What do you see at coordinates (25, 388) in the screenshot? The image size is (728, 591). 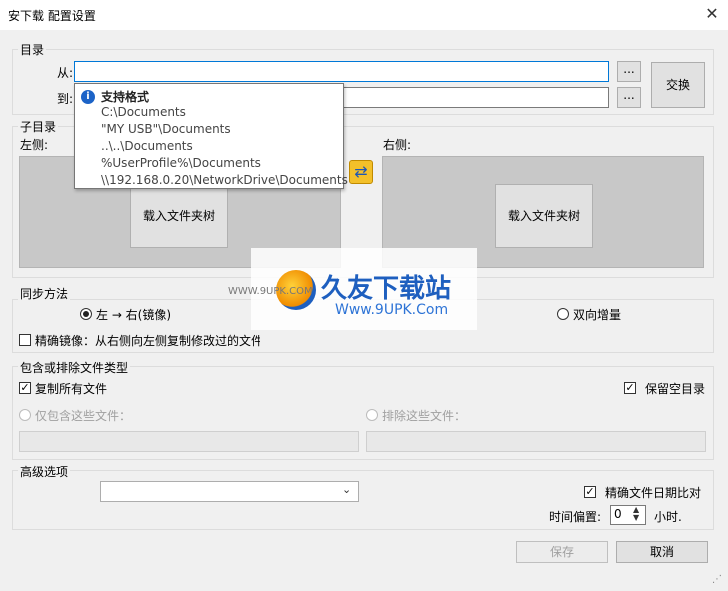 I see `copy-all-checkbox: ✓` at bounding box center [25, 388].